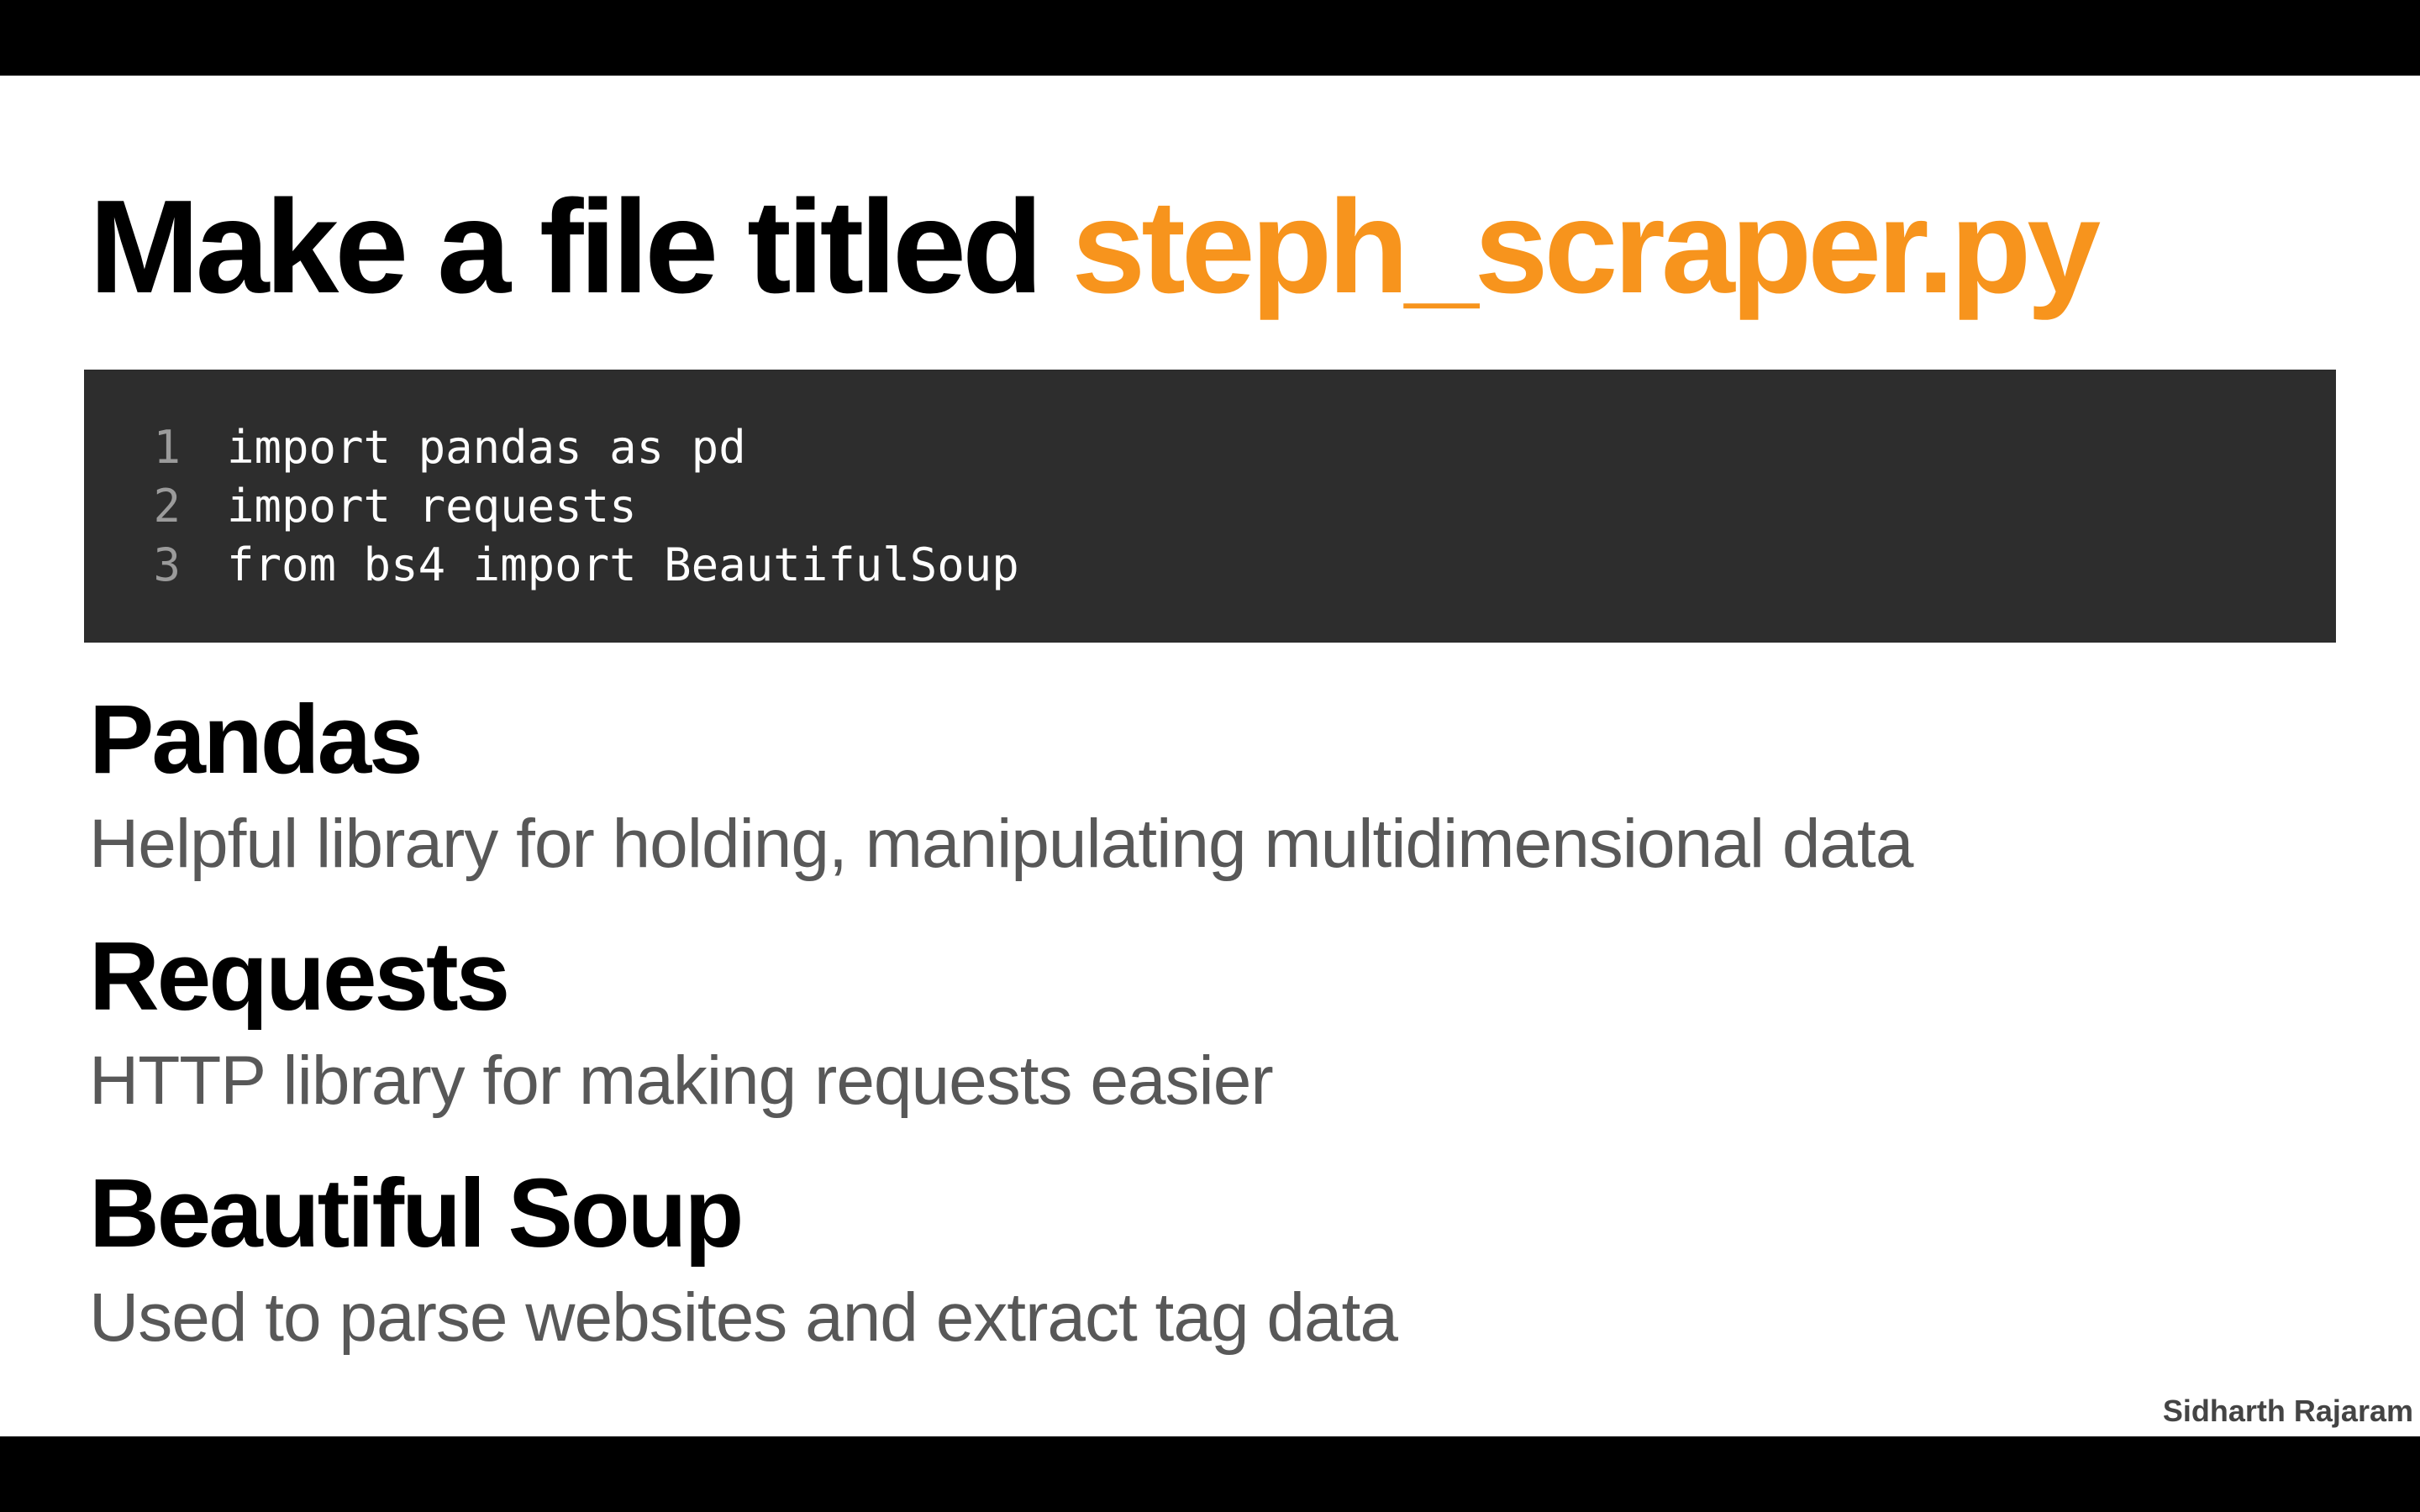 This screenshot has width=2420, height=1512. Describe the element at coordinates (581, 247) in the screenshot. I see `title-prefix: Make a file titled` at that location.